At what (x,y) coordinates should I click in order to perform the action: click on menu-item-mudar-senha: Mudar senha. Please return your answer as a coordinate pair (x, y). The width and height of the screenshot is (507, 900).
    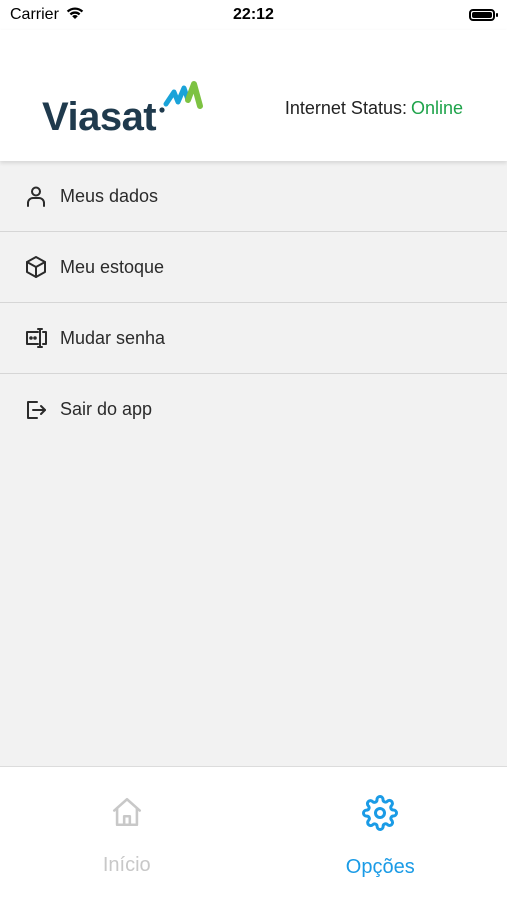
    Looking at the image, I should click on (253, 338).